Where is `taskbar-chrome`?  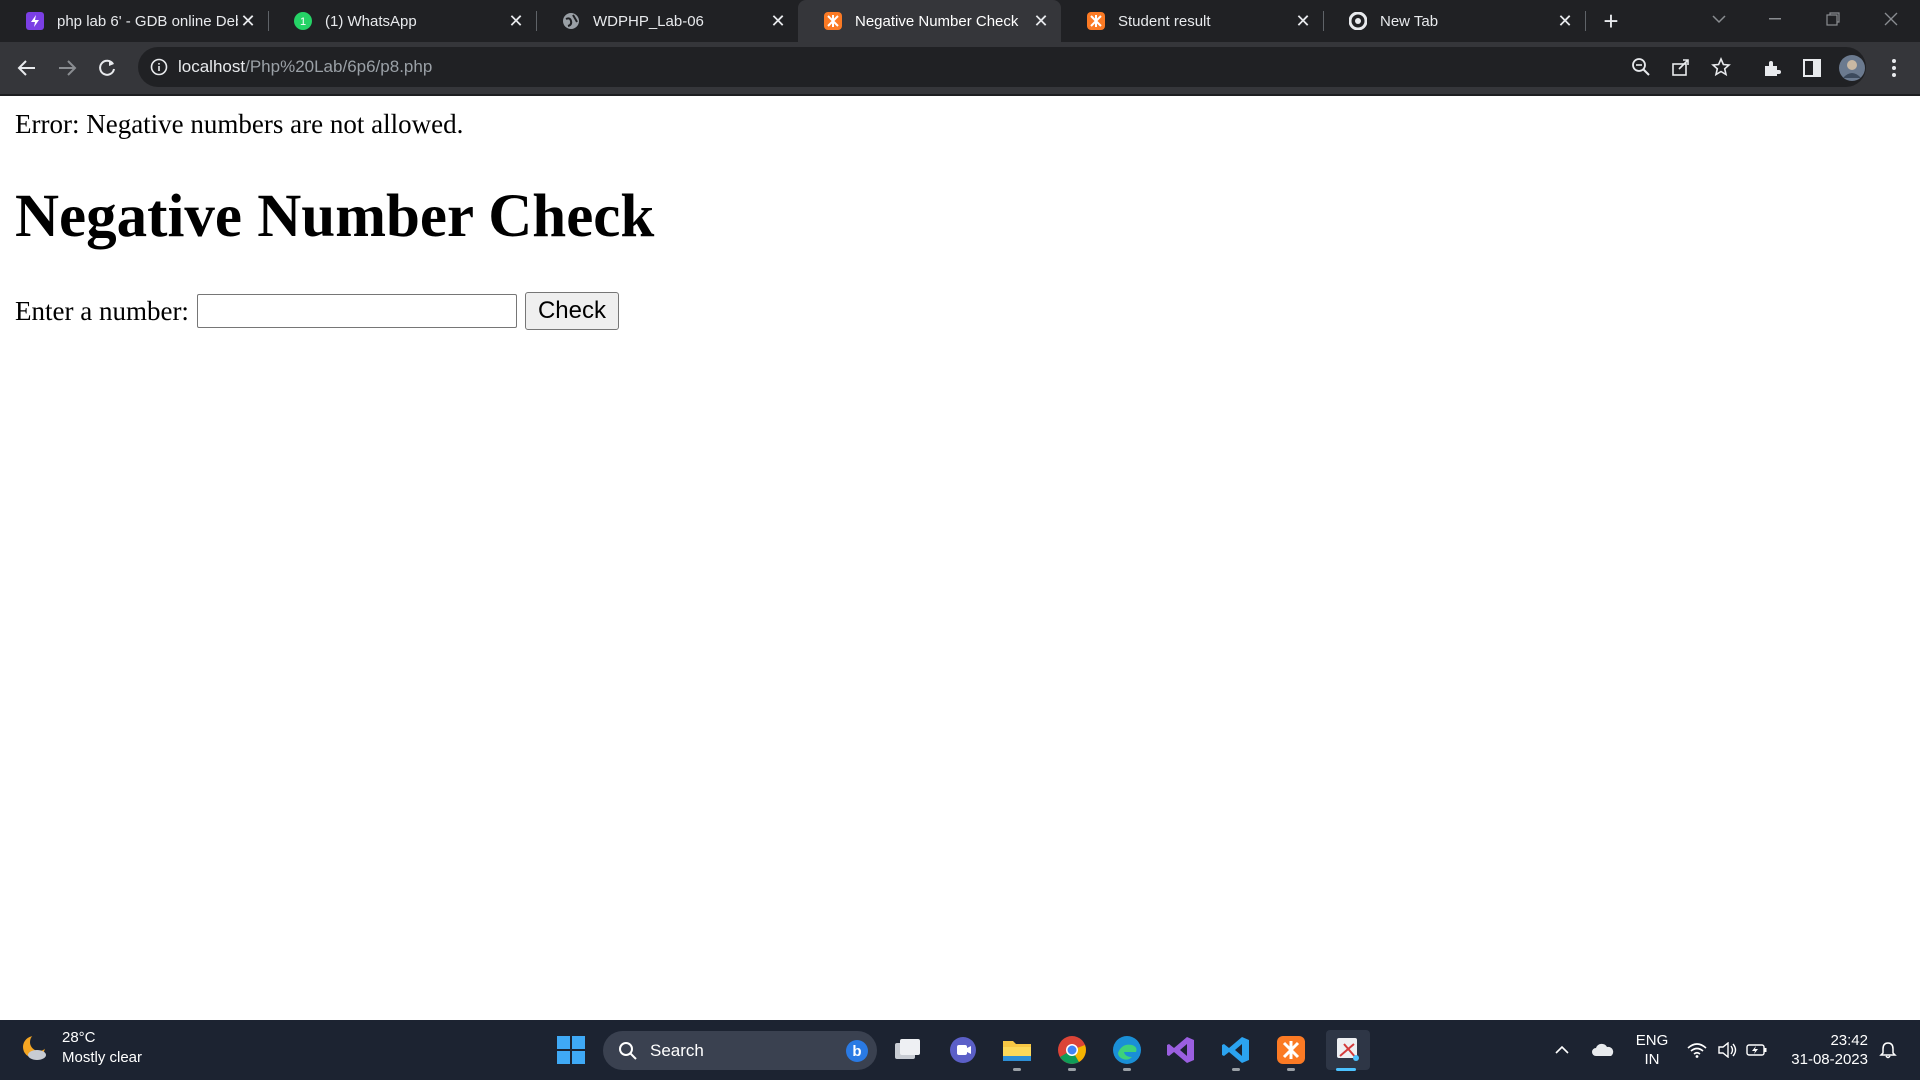
taskbar-chrome is located at coordinates (1072, 1050).